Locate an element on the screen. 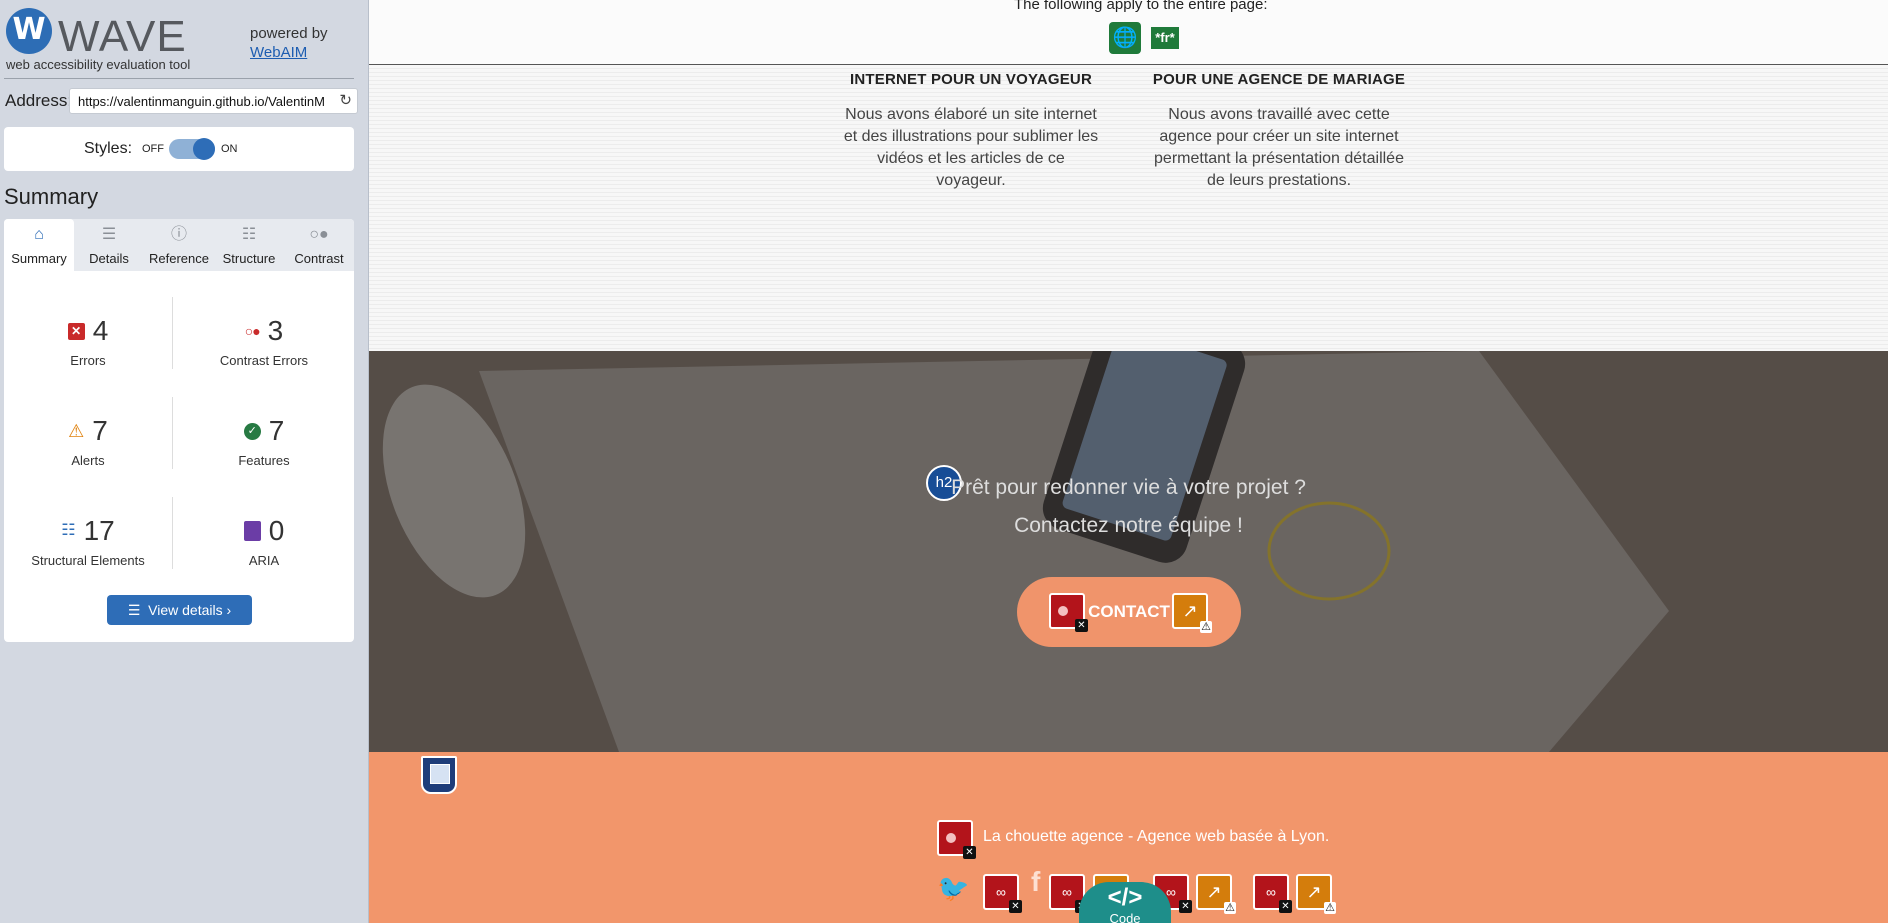 The height and width of the screenshot is (923, 1888). structure-icon: ☷ is located at coordinates (68, 530).